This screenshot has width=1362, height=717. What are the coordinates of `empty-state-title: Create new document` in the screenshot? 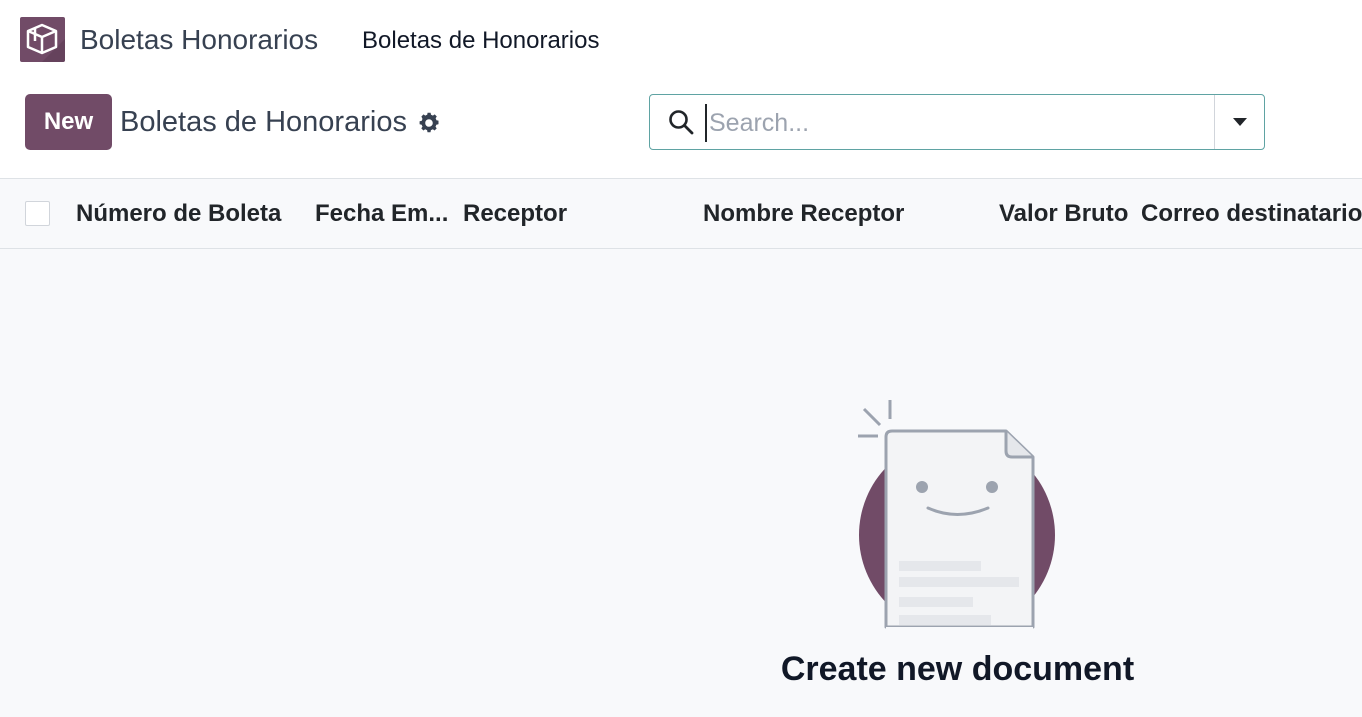 It's located at (957, 669).